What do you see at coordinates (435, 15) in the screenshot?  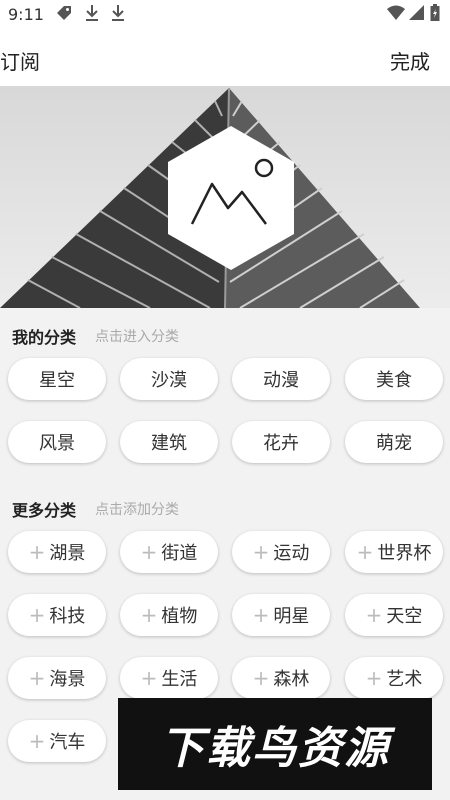 I see `battery-icon` at bounding box center [435, 15].